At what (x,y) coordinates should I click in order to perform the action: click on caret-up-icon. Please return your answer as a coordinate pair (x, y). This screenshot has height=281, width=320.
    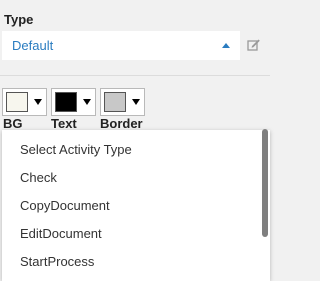
    Looking at the image, I should click on (226, 45).